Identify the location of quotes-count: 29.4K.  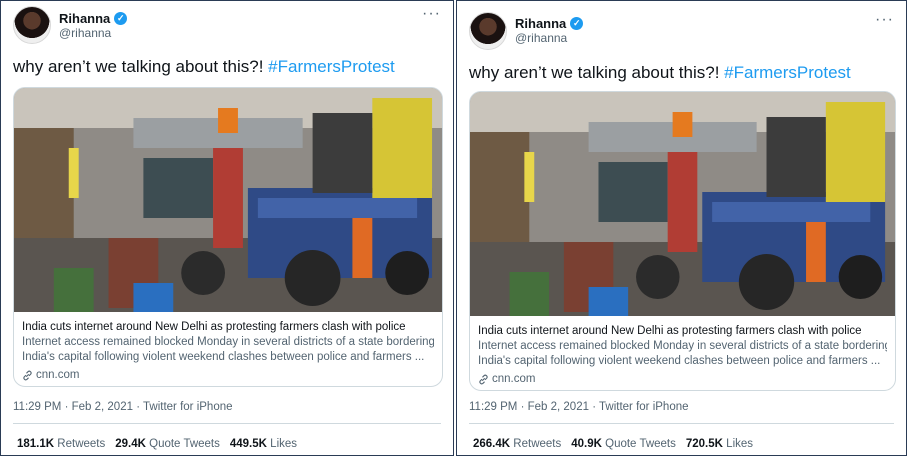
(130, 444).